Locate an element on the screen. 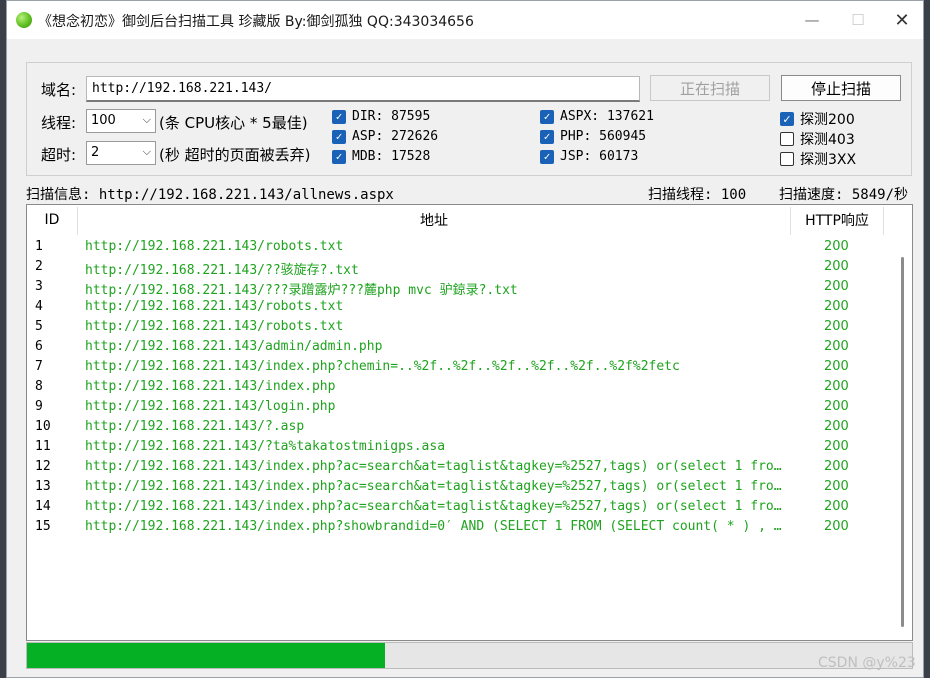 This screenshot has width=930, height=678. timeout-hint: (秒 超时的页面被丢弃) is located at coordinates (235, 155).